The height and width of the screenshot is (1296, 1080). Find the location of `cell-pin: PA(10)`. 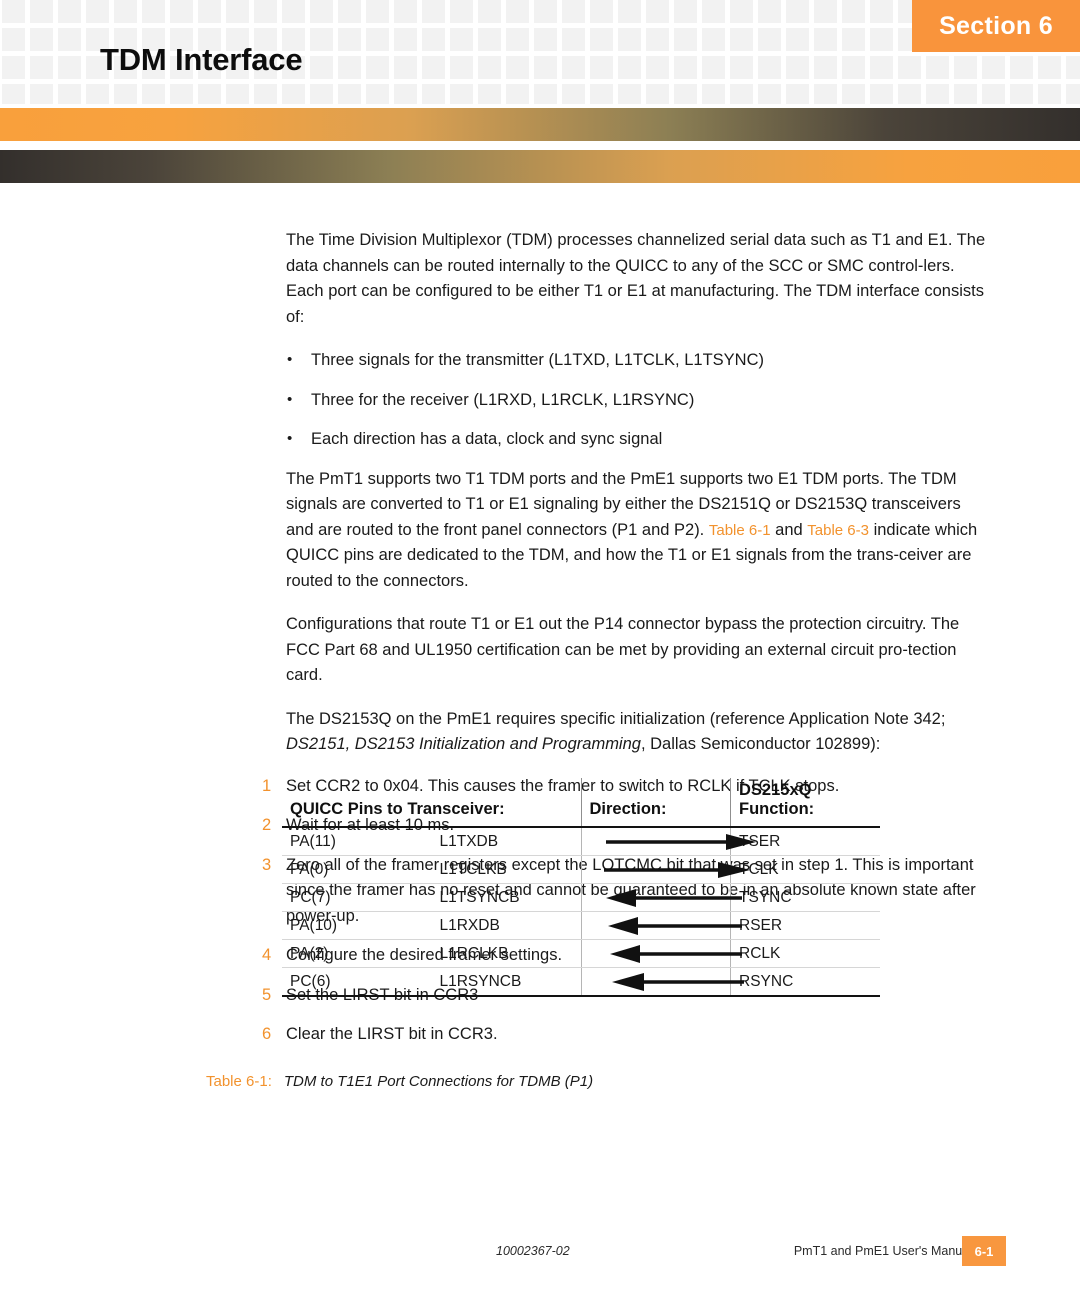

cell-pin: PA(10) is located at coordinates (357, 925).